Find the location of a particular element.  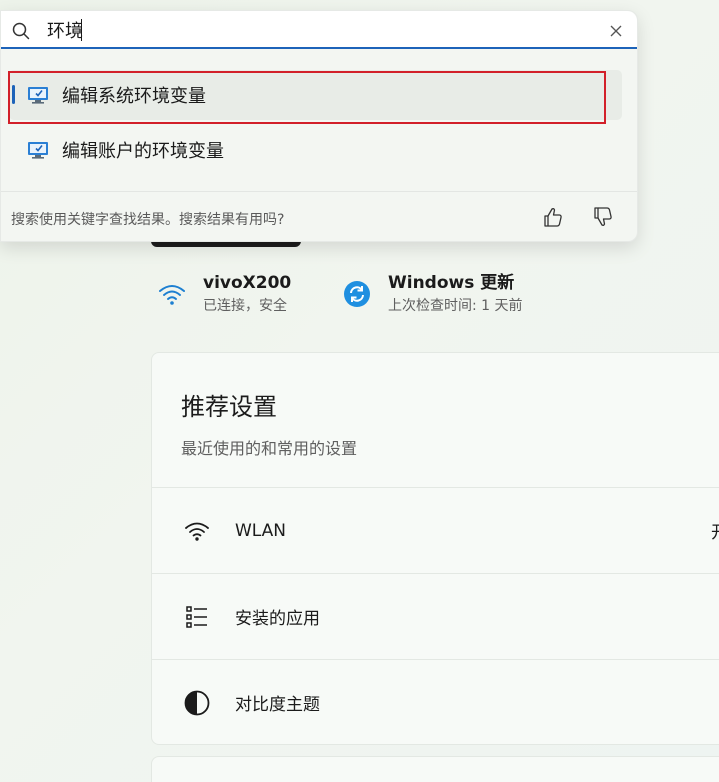

wifi-network-name: vivoX200 is located at coordinates (247, 283).